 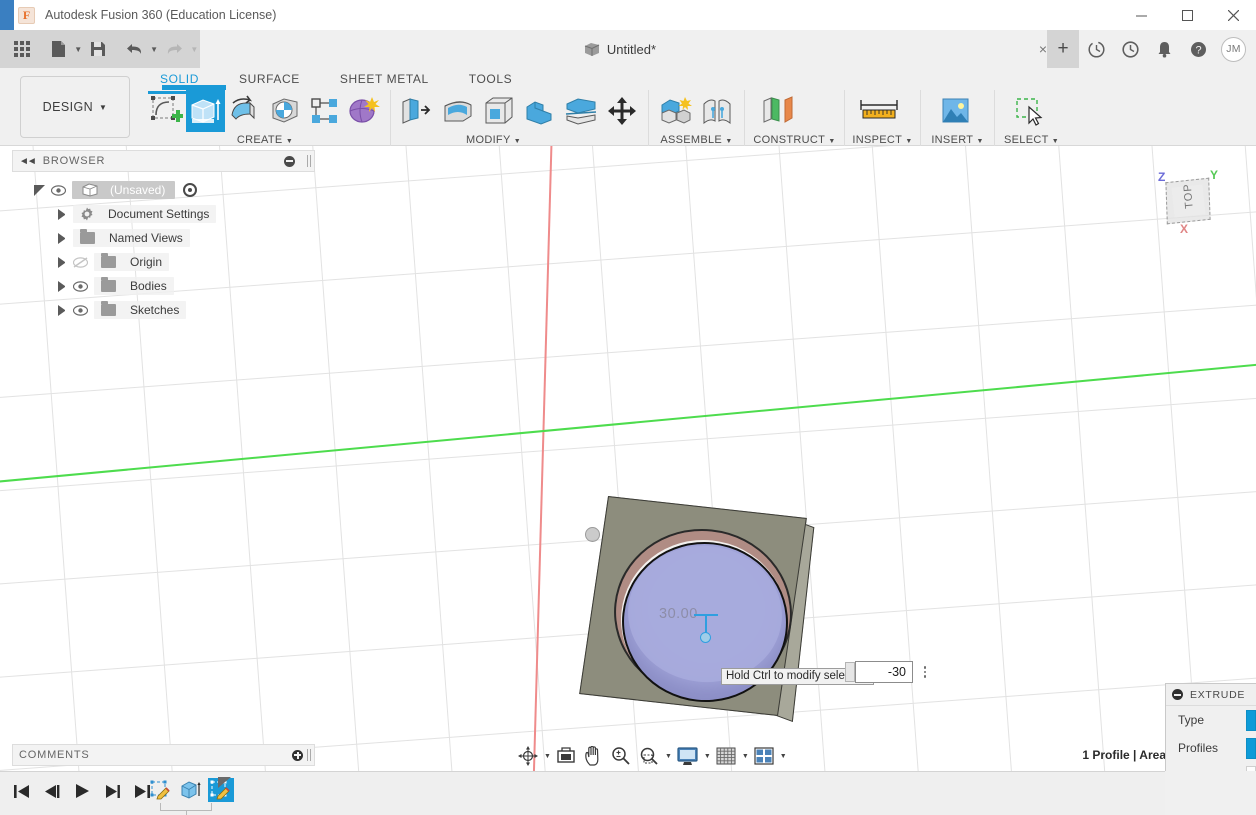 What do you see at coordinates (75, 107) in the screenshot?
I see `workspace-selector: DESIGN ▼` at bounding box center [75, 107].